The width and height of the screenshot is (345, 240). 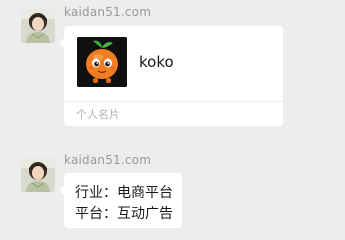 I want to click on orange-mascot-icon, so click(x=102, y=62).